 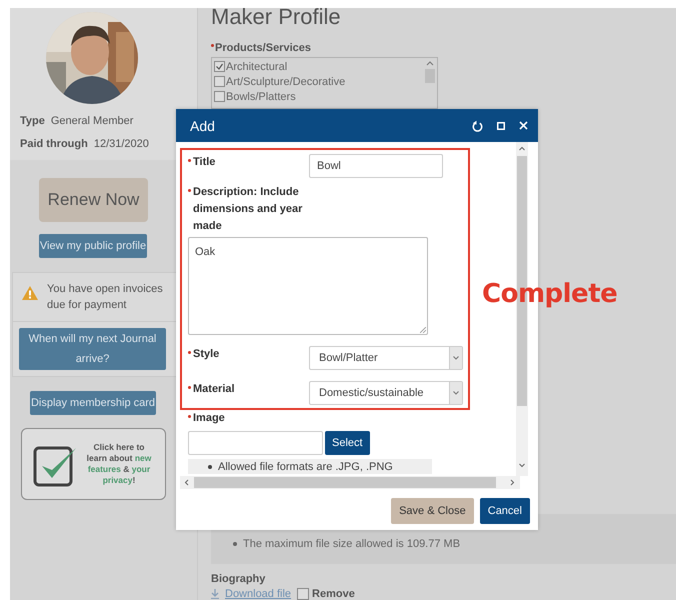 What do you see at coordinates (32, 121) in the screenshot?
I see `field-label: Type` at bounding box center [32, 121].